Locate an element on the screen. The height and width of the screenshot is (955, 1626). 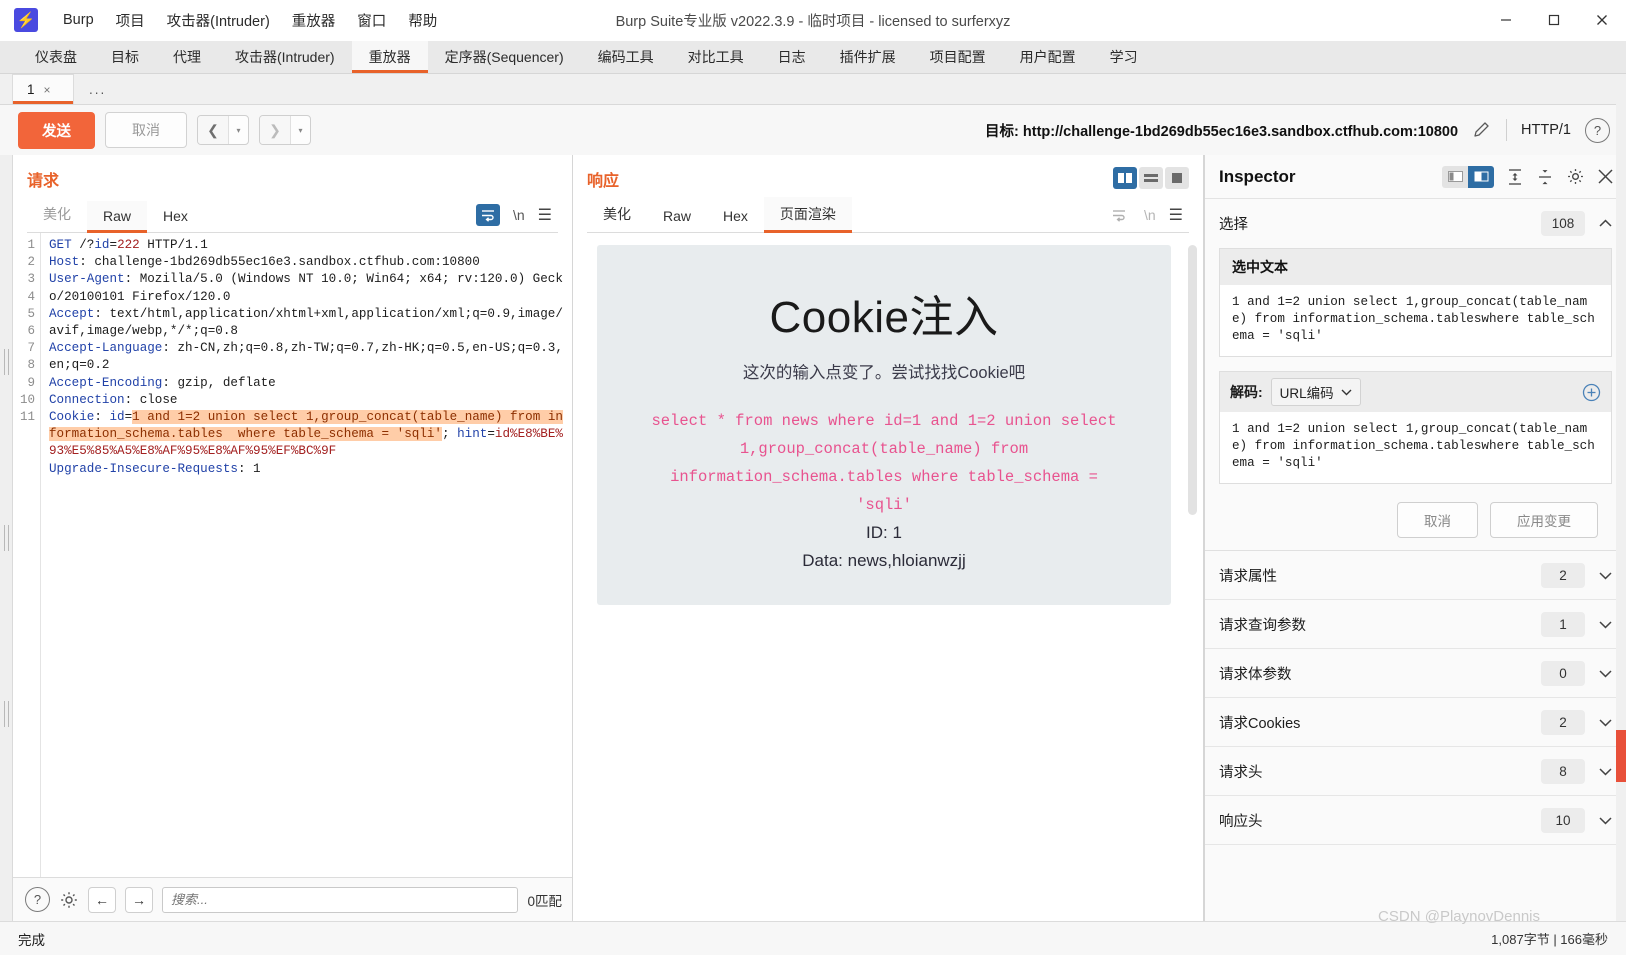
minimize-button is located at coordinates (1506, 20).